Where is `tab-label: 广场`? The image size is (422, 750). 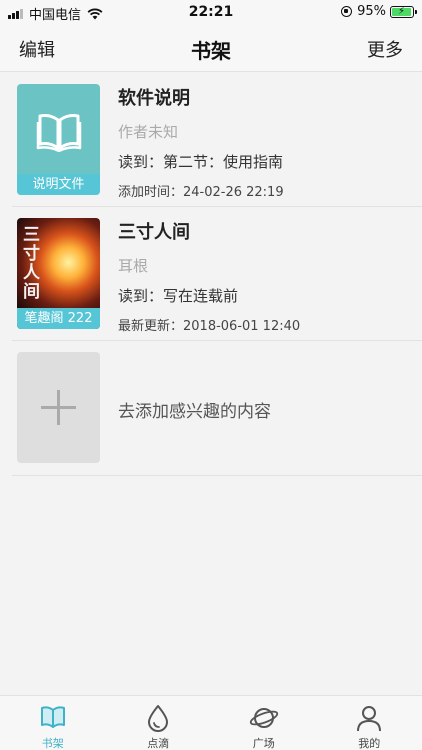 tab-label: 广场 is located at coordinates (263, 743).